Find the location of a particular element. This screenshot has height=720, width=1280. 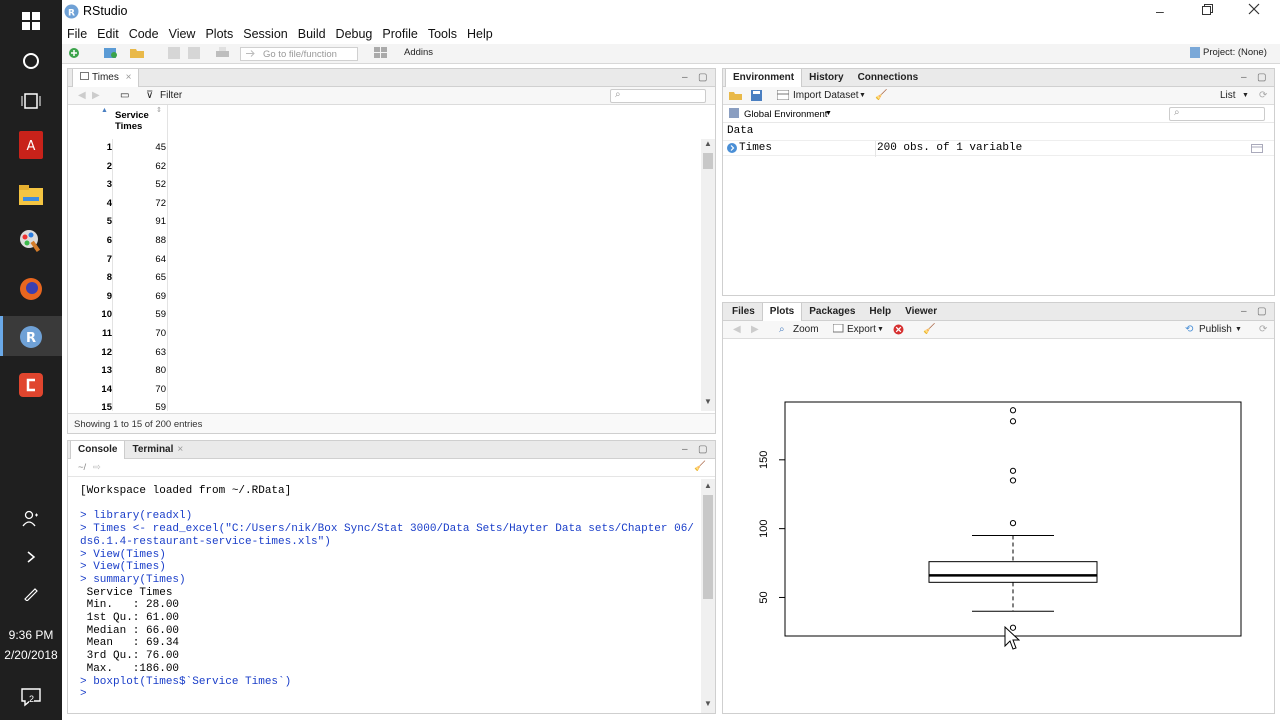

popout-icon: ▭ is located at coordinates (124, 95).